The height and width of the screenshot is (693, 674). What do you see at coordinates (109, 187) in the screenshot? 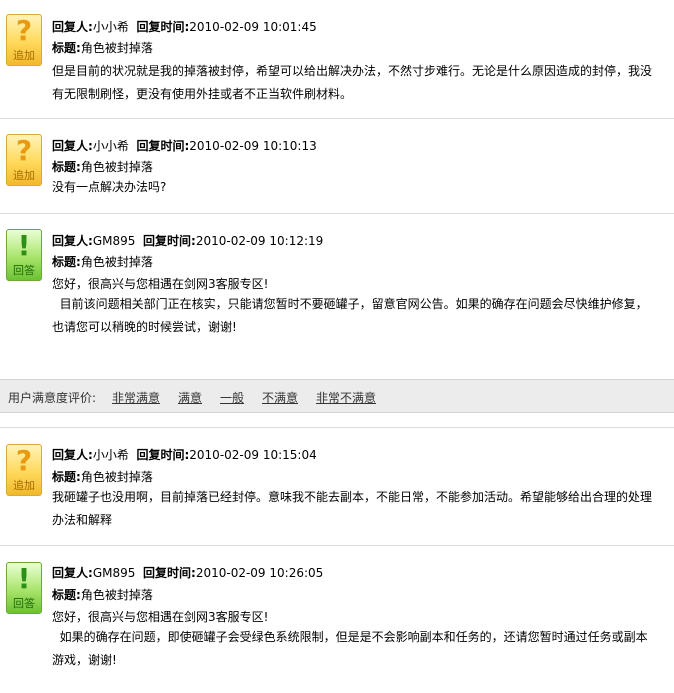
I see `reply-content: 没有一点解决办法吗?` at bounding box center [109, 187].